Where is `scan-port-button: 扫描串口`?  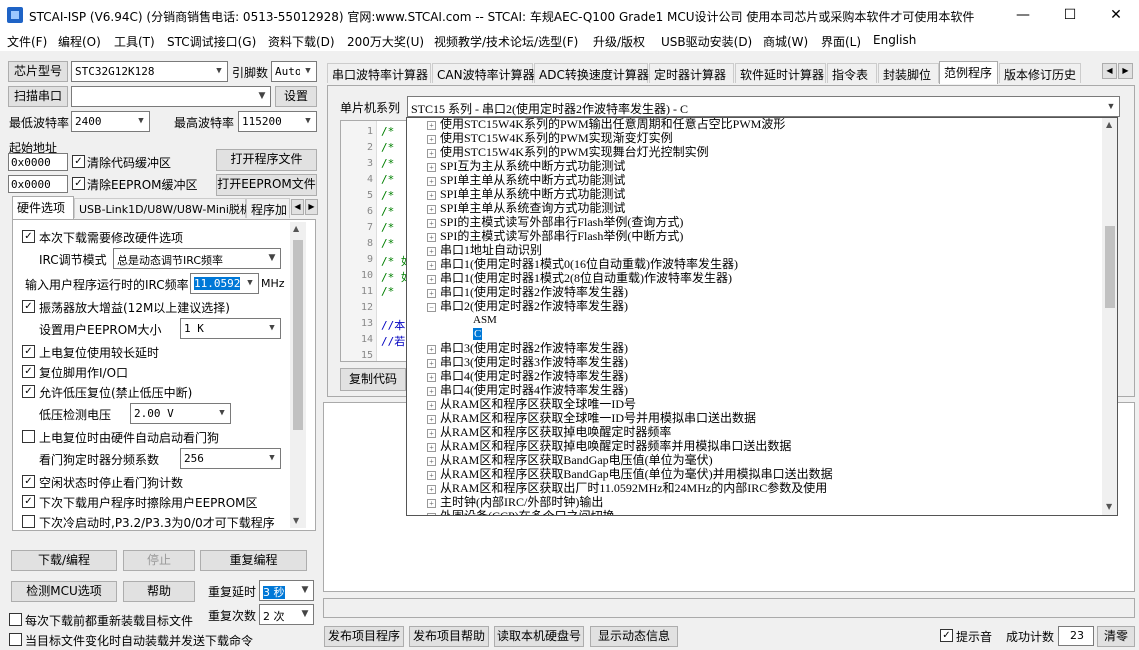
scan-port-button: 扫描串口 is located at coordinates (38, 96).